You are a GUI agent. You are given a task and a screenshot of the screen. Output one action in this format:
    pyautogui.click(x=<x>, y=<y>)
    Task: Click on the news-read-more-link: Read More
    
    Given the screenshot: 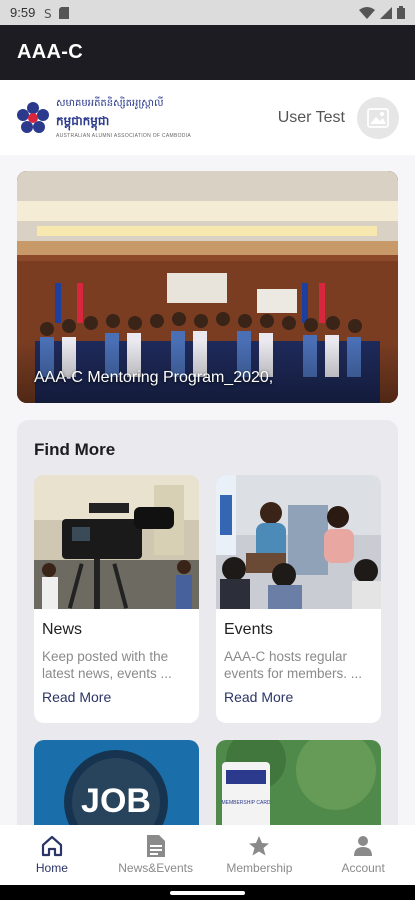 What is the action you would take?
    pyautogui.click(x=76, y=697)
    